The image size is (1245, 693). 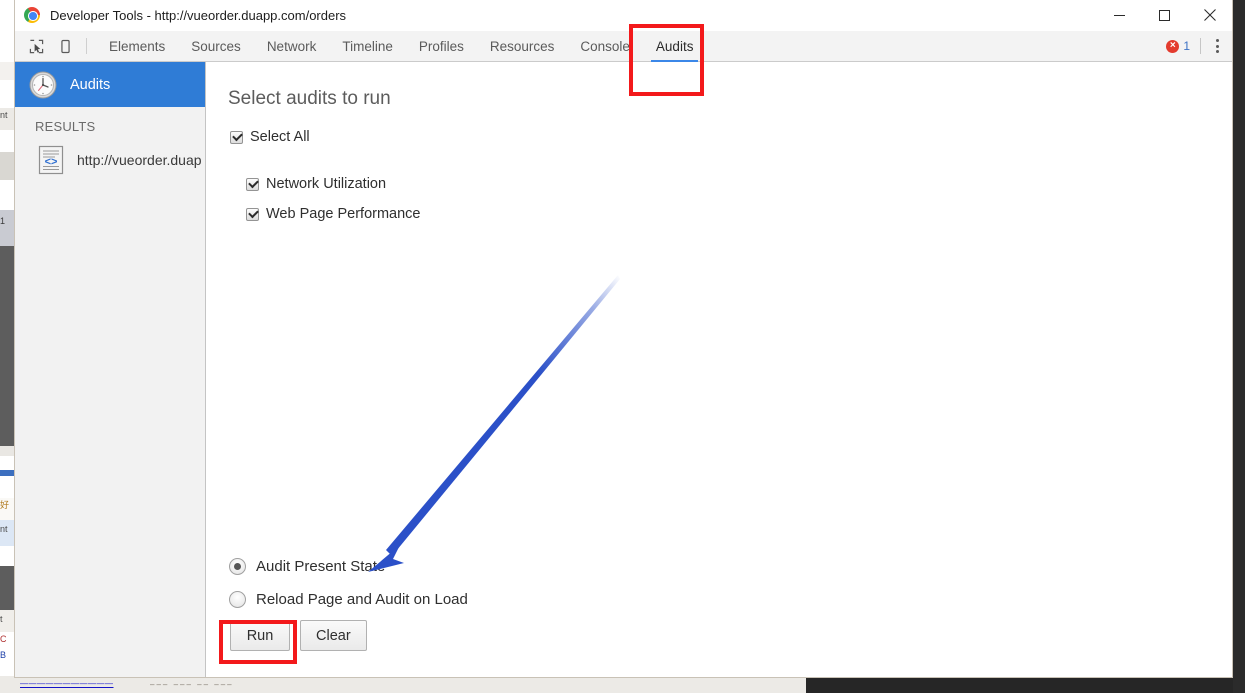 I want to click on bg-fragment: B, so click(x=3, y=655).